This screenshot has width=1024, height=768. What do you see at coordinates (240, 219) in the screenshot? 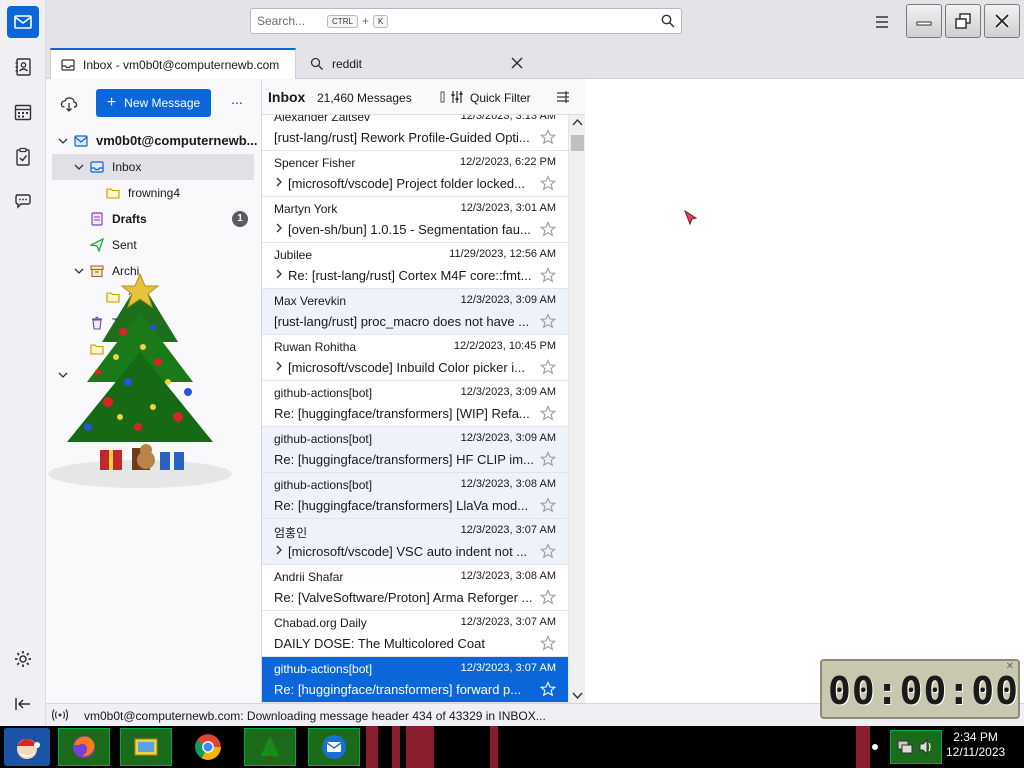
I see `unread-count-badge: 1` at bounding box center [240, 219].